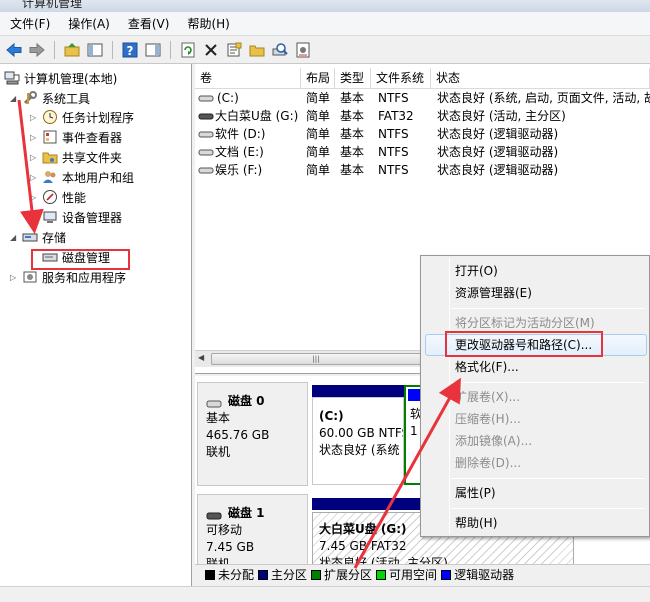 The image size is (650, 602). I want to click on refresh-icon, so click(188, 50).